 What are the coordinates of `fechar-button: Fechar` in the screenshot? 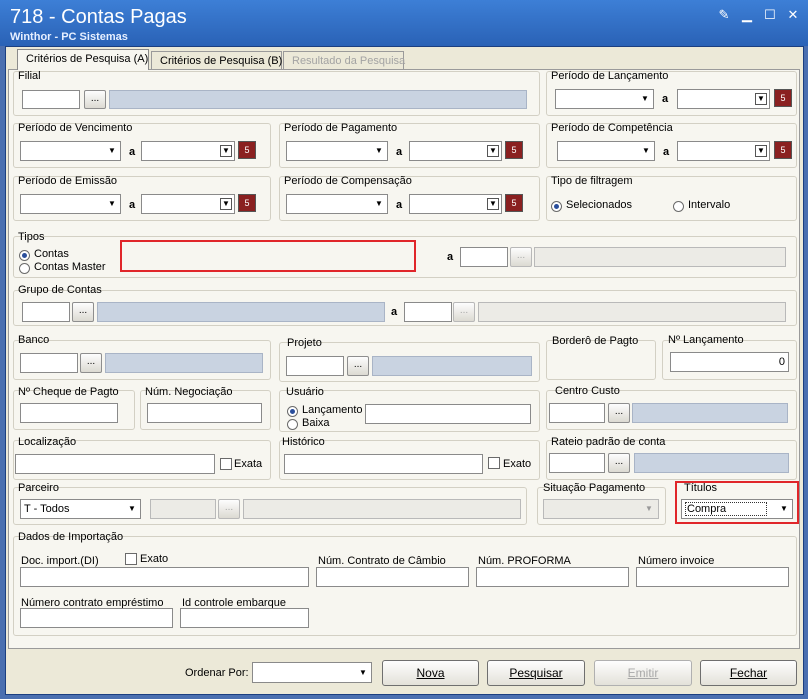 It's located at (748, 673).